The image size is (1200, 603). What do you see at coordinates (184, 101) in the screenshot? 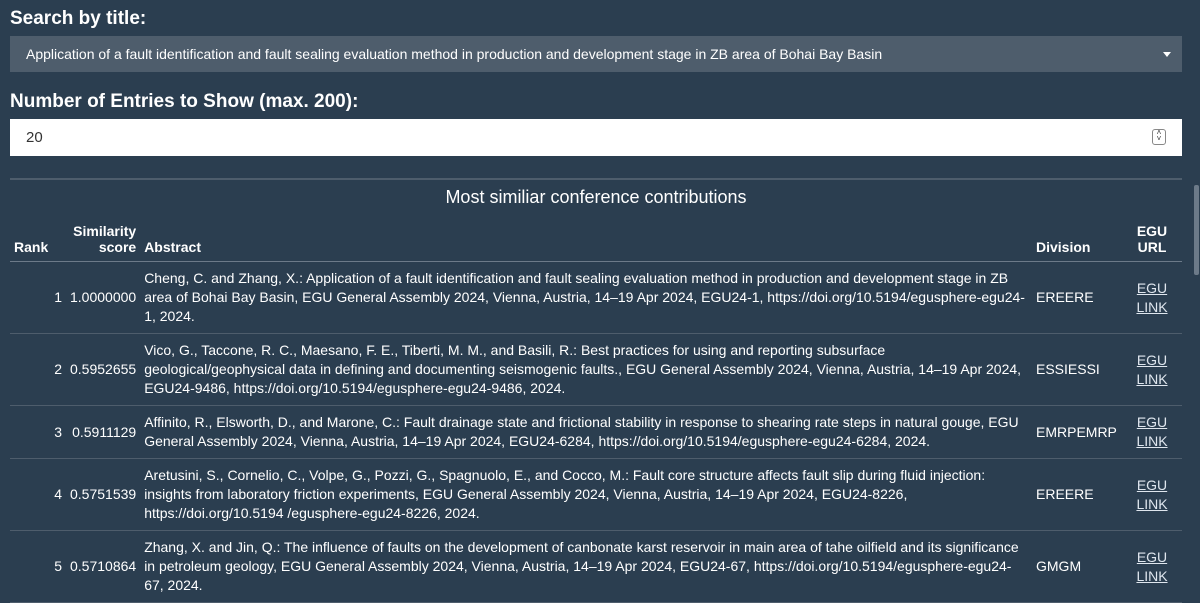
I see `entries-label: Number of Entries to Show (max. 200):` at bounding box center [184, 101].